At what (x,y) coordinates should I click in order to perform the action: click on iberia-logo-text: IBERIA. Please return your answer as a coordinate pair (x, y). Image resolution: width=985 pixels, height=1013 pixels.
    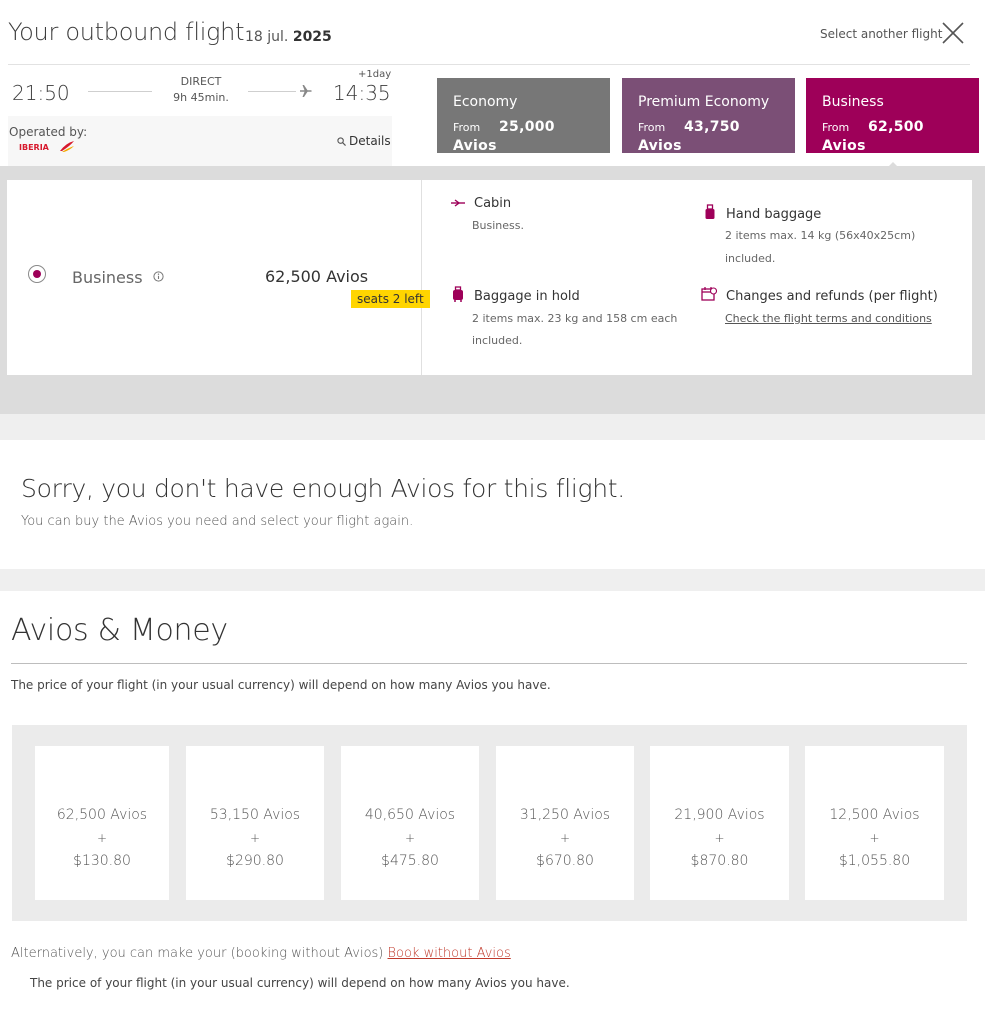
    Looking at the image, I should click on (34, 147).